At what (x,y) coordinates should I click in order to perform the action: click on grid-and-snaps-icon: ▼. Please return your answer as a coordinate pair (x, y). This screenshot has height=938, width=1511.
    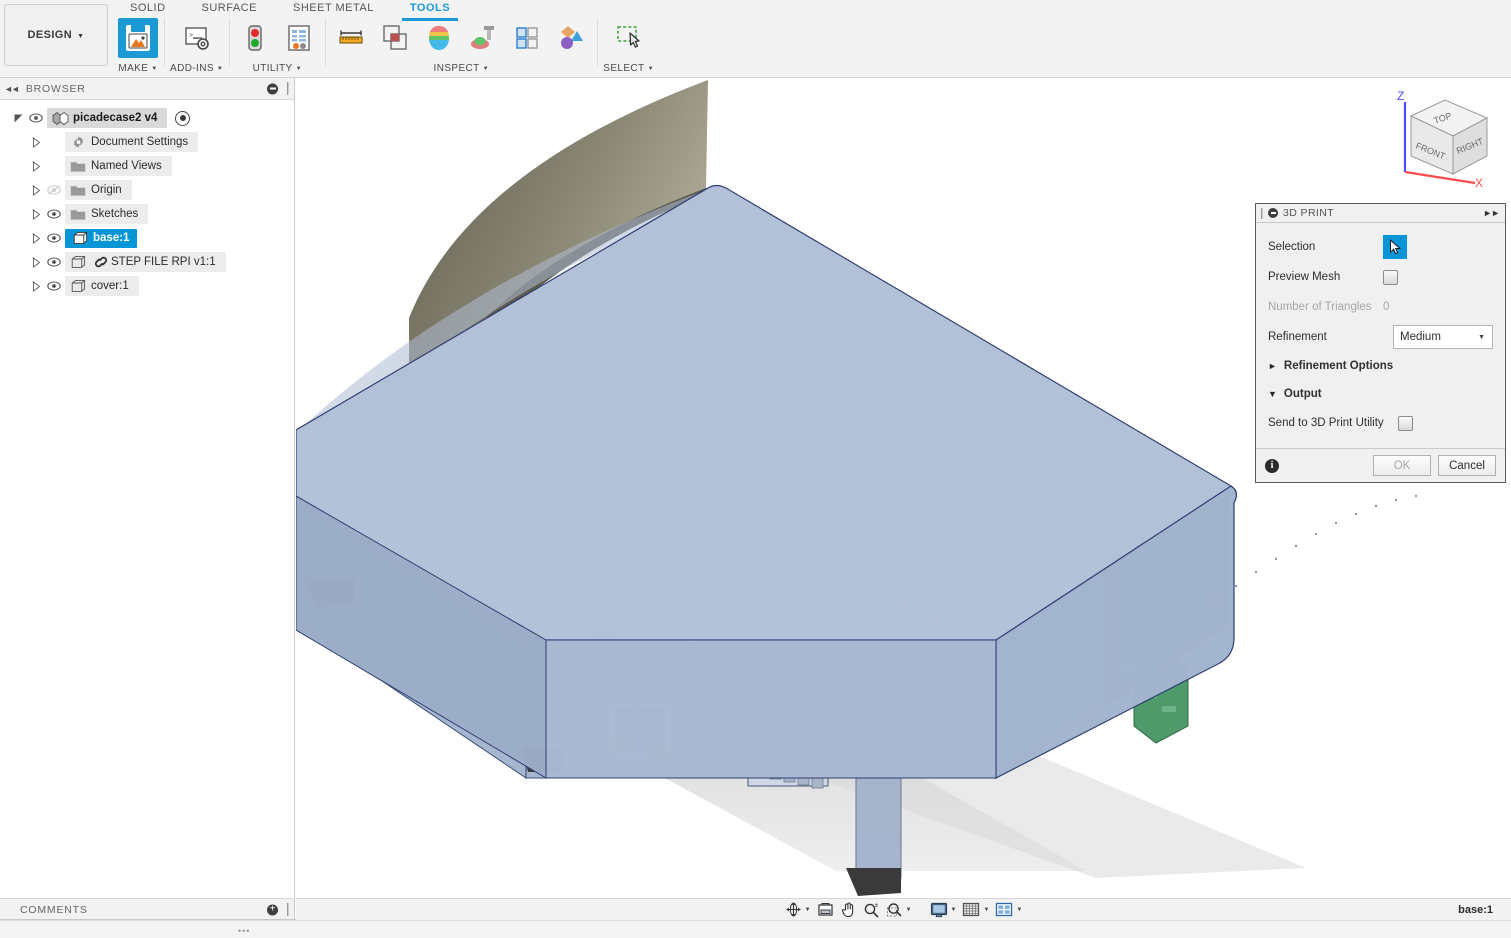
    Looking at the image, I should click on (975, 910).